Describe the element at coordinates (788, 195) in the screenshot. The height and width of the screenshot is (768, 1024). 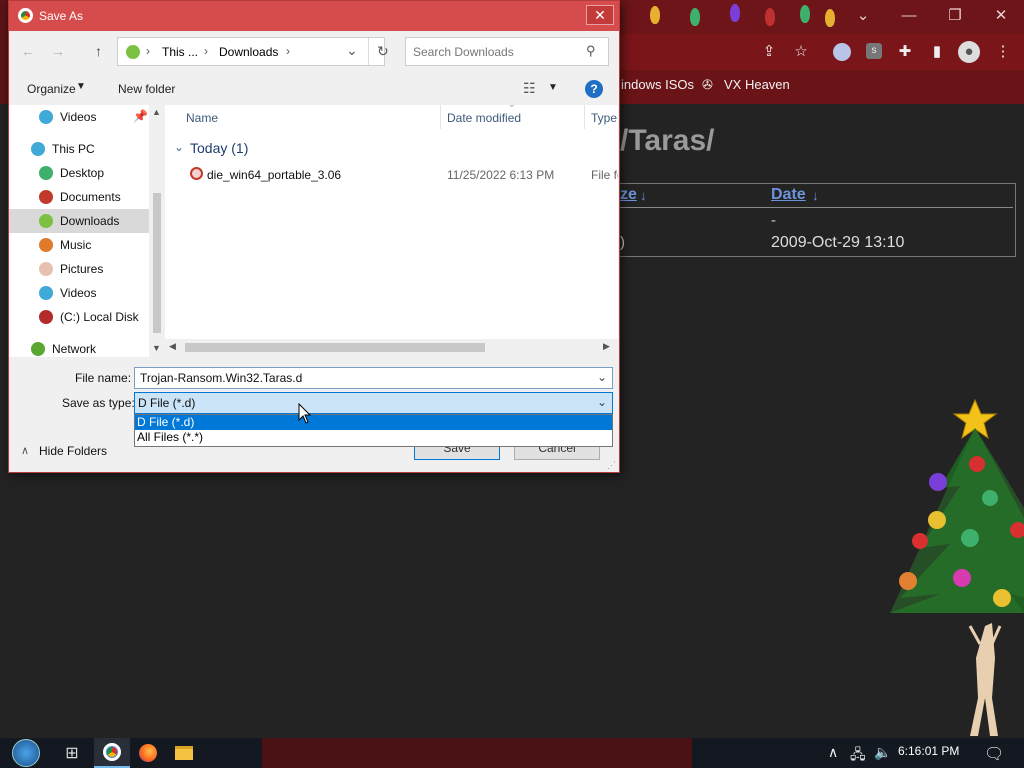
I see `sort-date-link: Date` at that location.